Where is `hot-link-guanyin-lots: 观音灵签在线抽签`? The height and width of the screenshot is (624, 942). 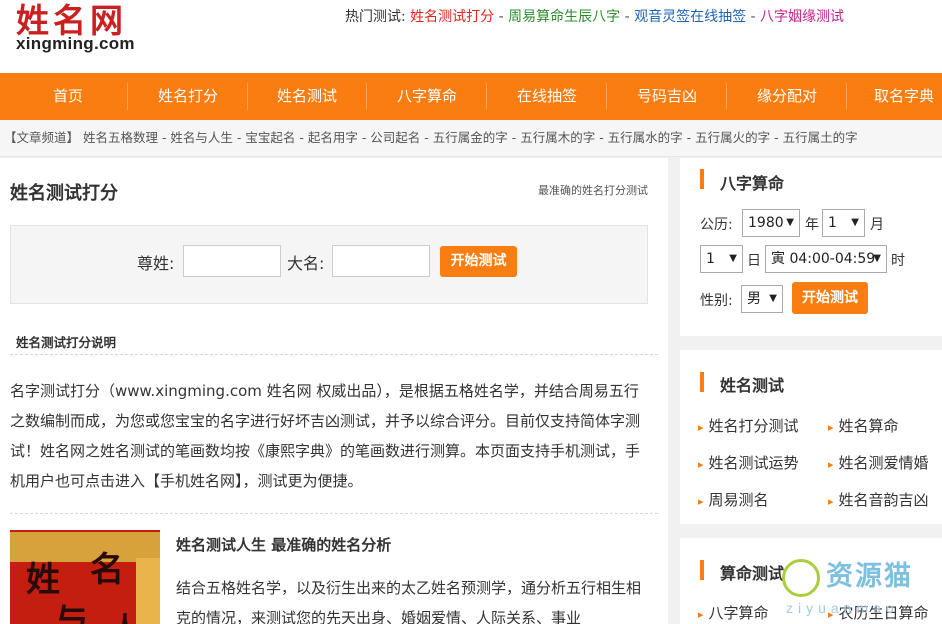
hot-link-guanyin-lots: 观音灵签在线抽签 is located at coordinates (690, 17).